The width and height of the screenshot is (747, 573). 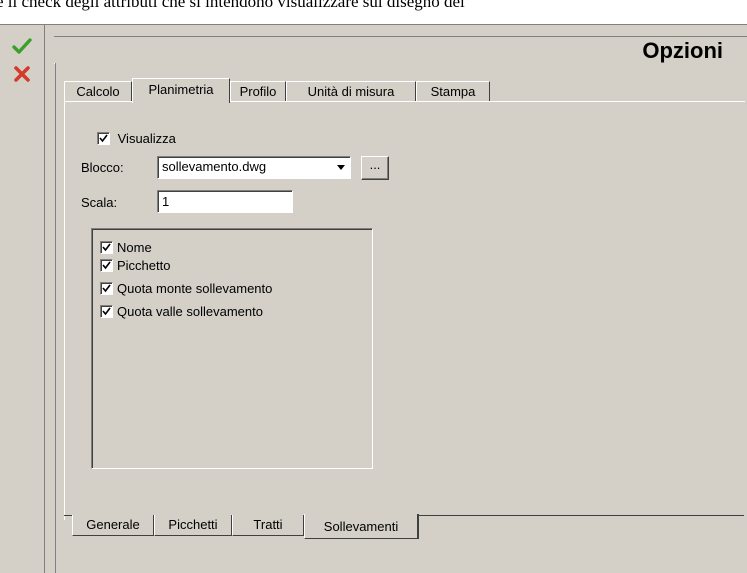 What do you see at coordinates (225, 201) in the screenshot?
I see `scala-input` at bounding box center [225, 201].